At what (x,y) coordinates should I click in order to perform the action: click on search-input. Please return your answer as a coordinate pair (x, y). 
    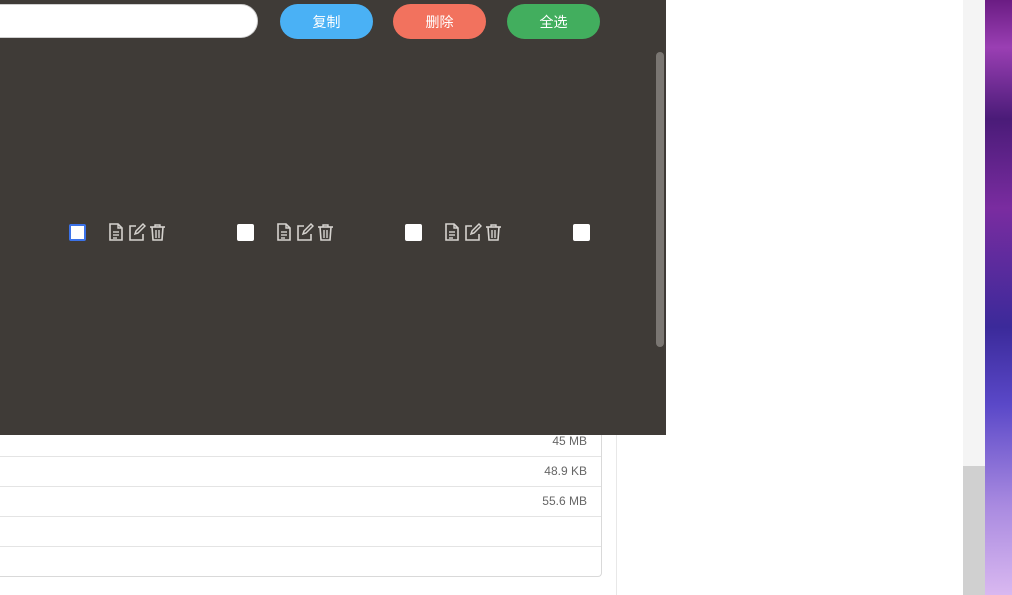
    Looking at the image, I should click on (129, 21).